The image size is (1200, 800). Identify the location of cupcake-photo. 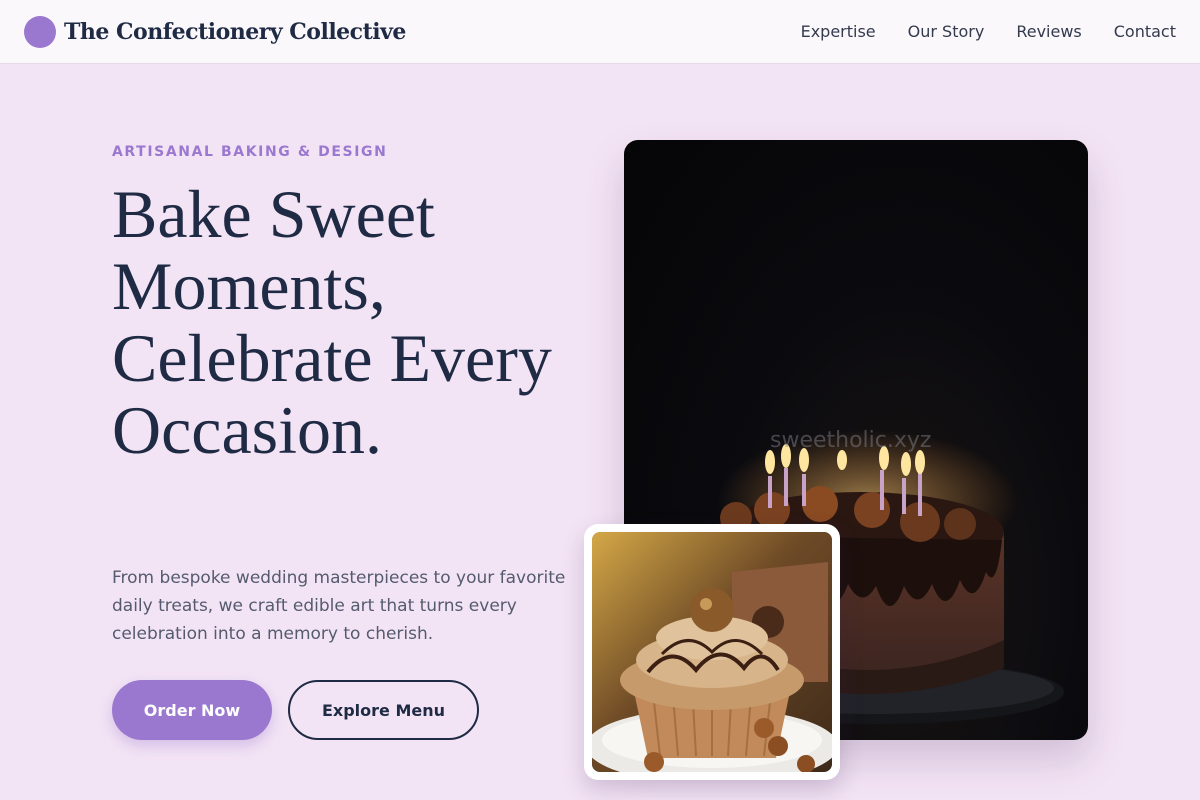
(712, 652).